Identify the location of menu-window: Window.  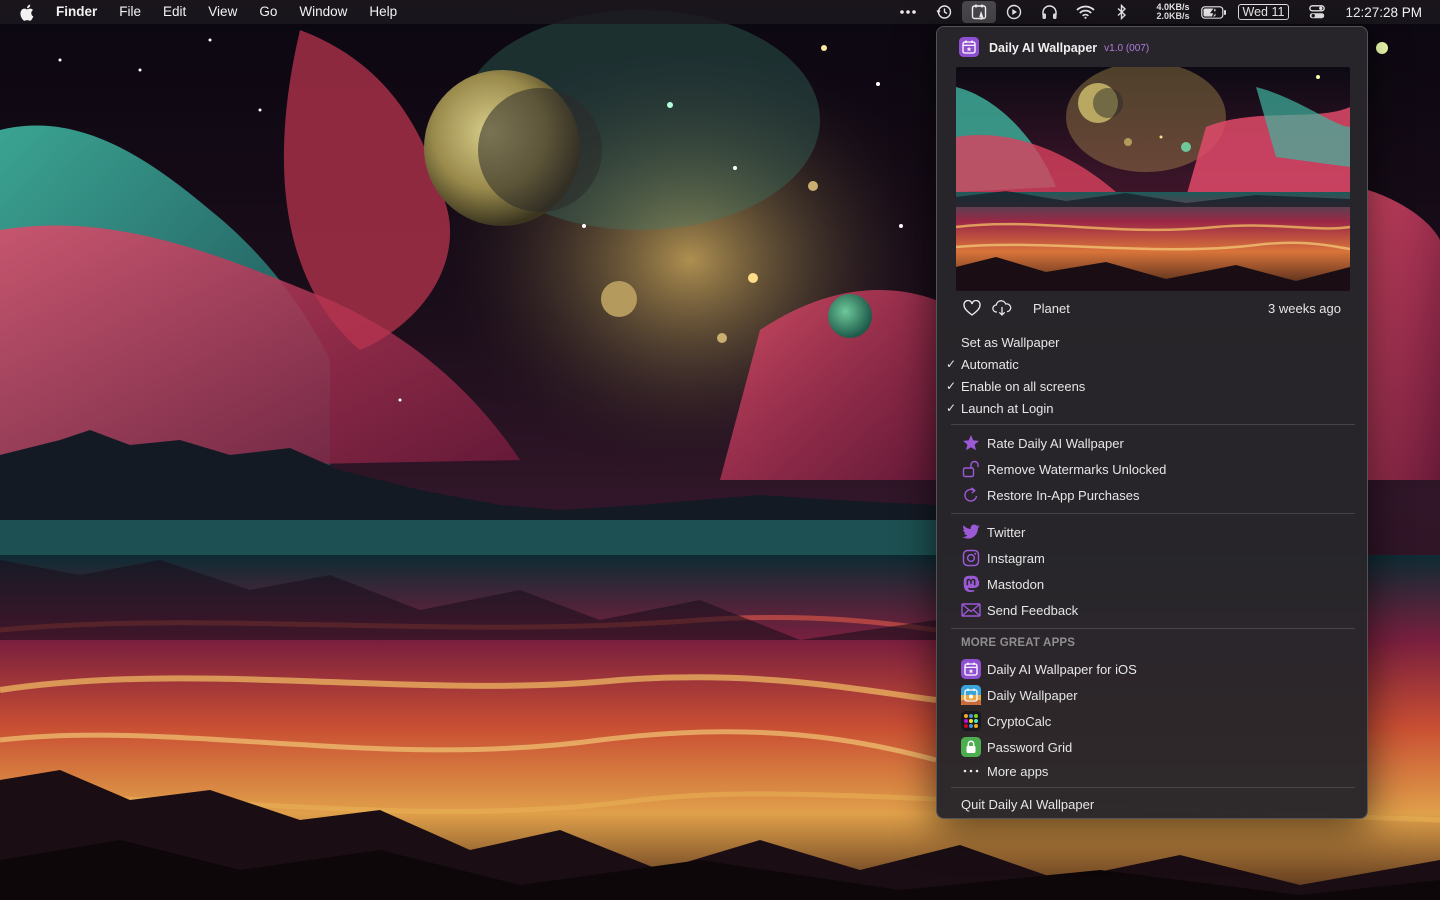
(323, 12).